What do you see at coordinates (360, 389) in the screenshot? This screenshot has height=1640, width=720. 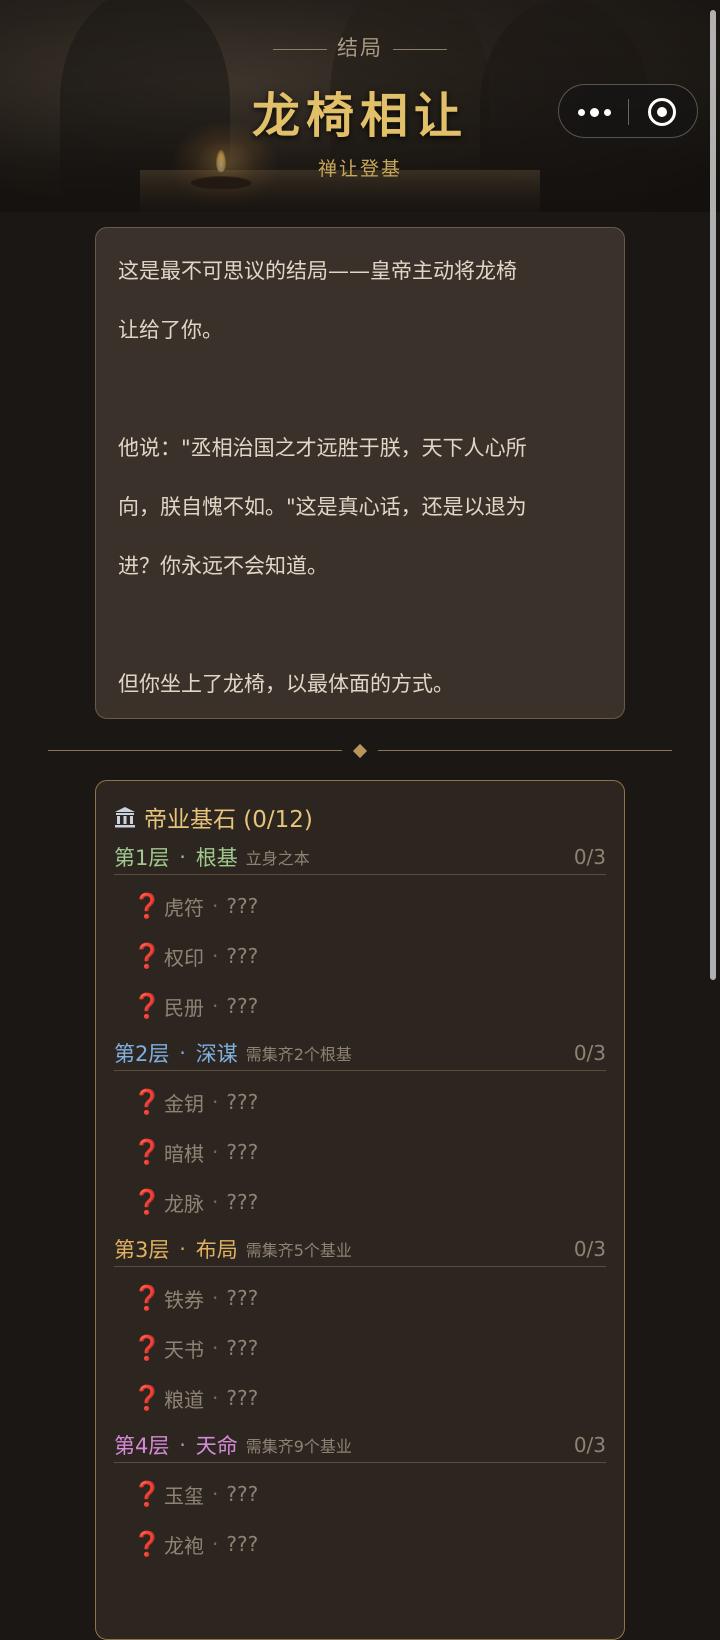 I see `story-line` at bounding box center [360, 389].